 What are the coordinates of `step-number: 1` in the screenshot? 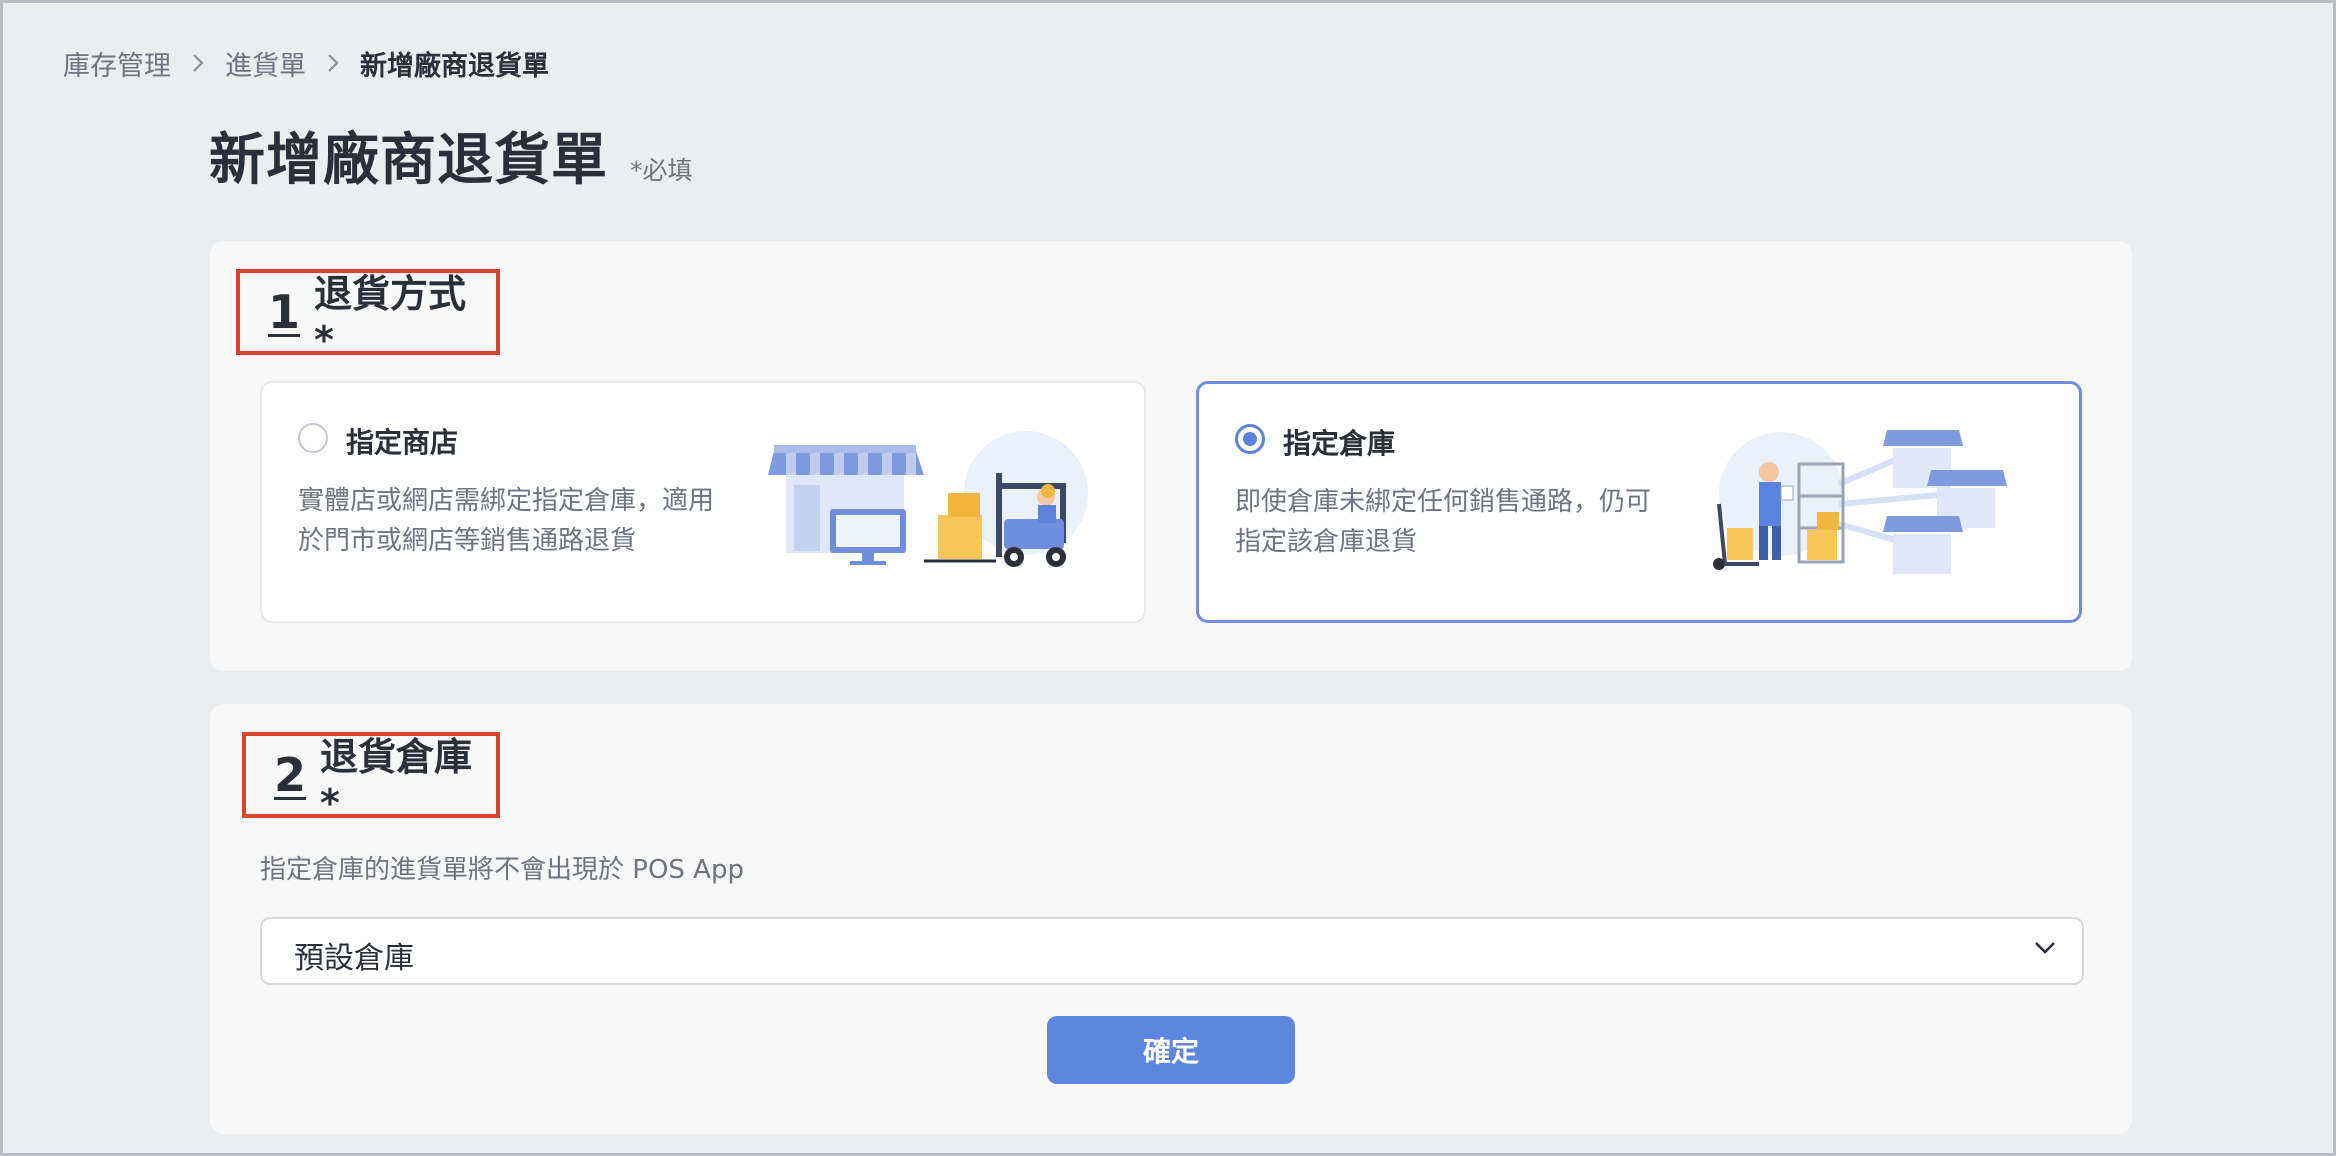 It's located at (284, 312).